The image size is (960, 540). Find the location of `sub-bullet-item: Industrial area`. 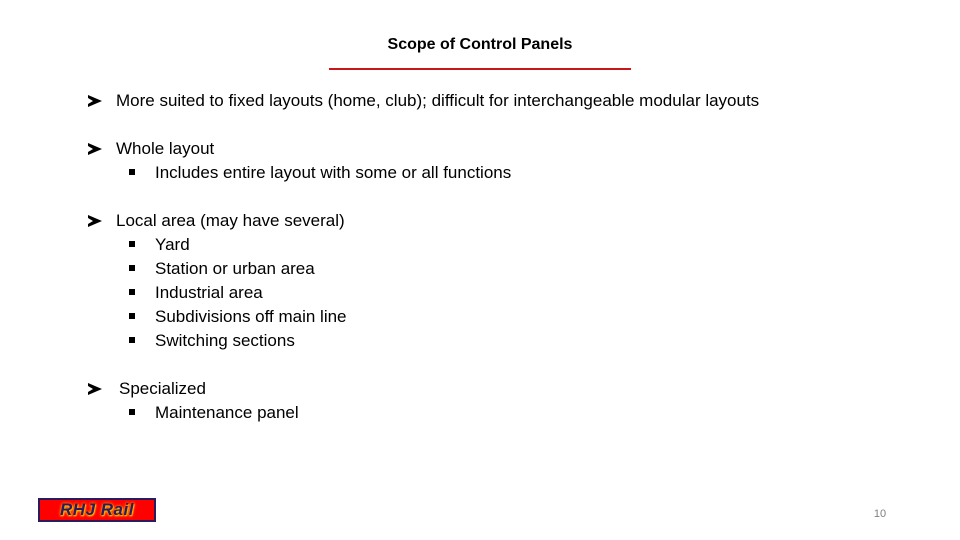

sub-bullet-item: Industrial area is located at coordinates (196, 293).